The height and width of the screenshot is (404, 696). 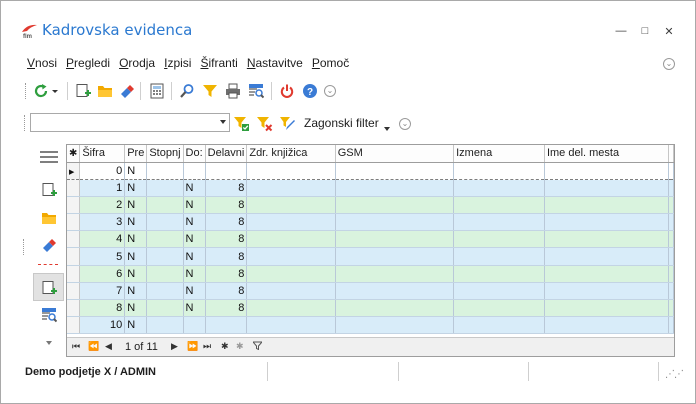 I want to click on side-preview-icon, so click(x=48, y=314).